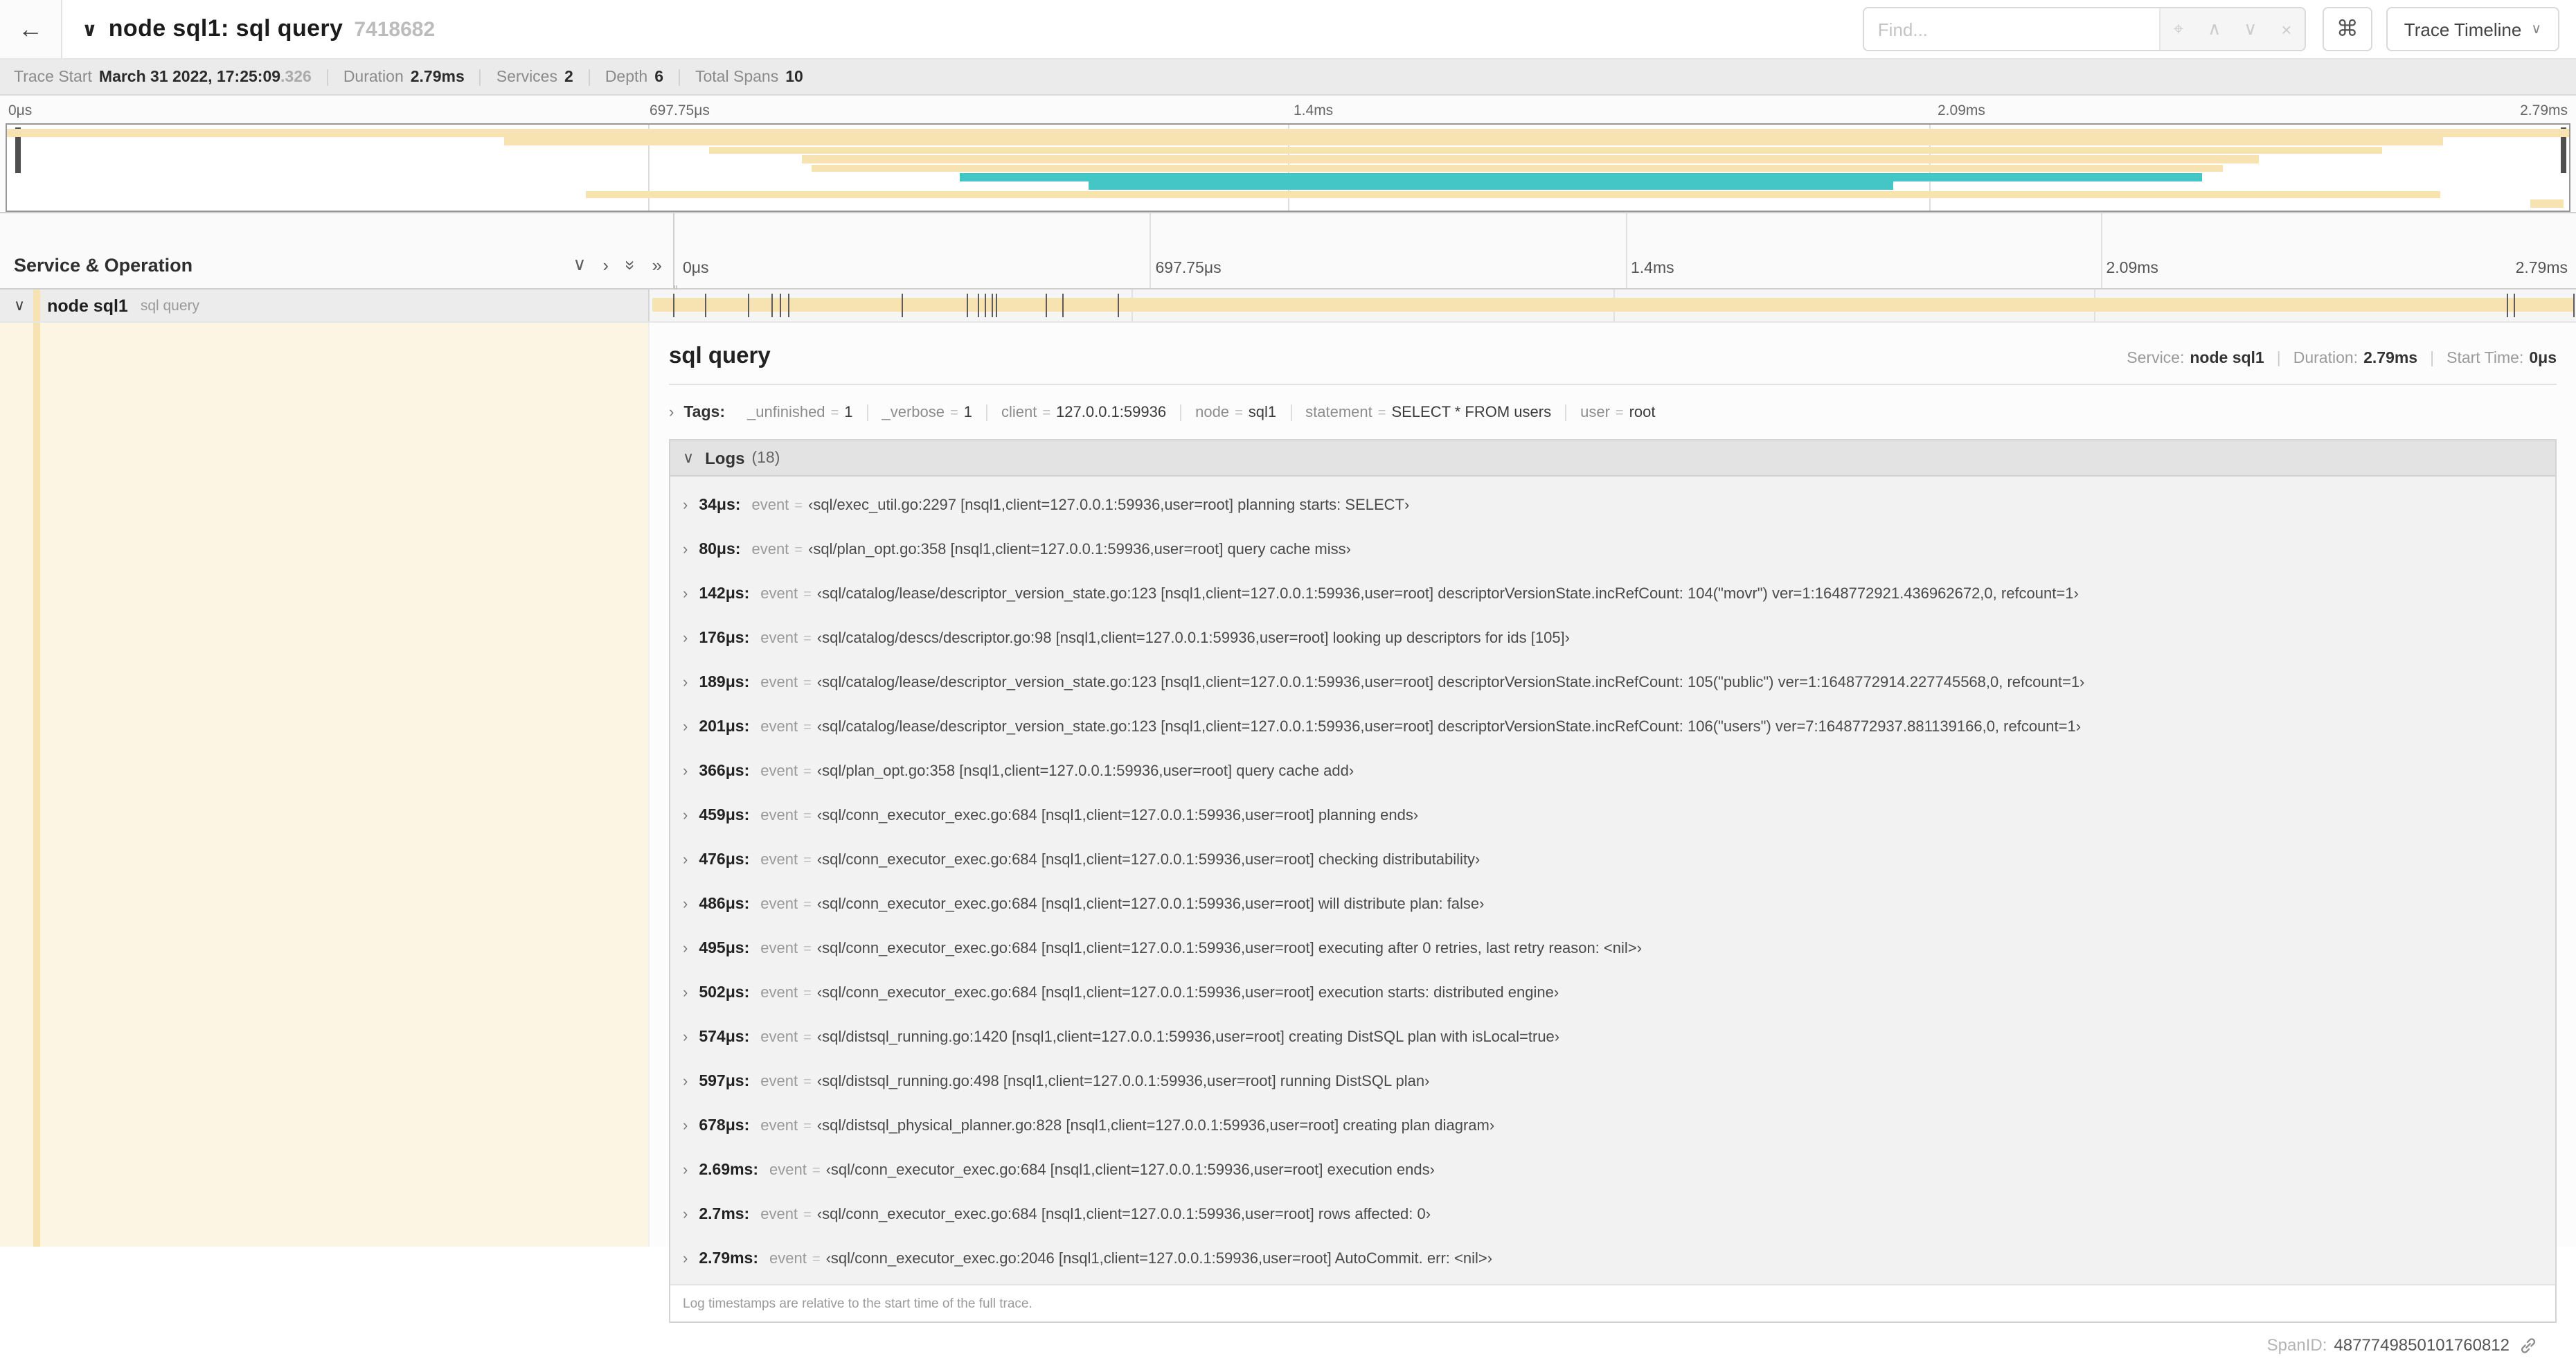 This screenshot has width=2576, height=1363. Describe the element at coordinates (671, 412) in the screenshot. I see `tags-expand-icon: ›` at that location.